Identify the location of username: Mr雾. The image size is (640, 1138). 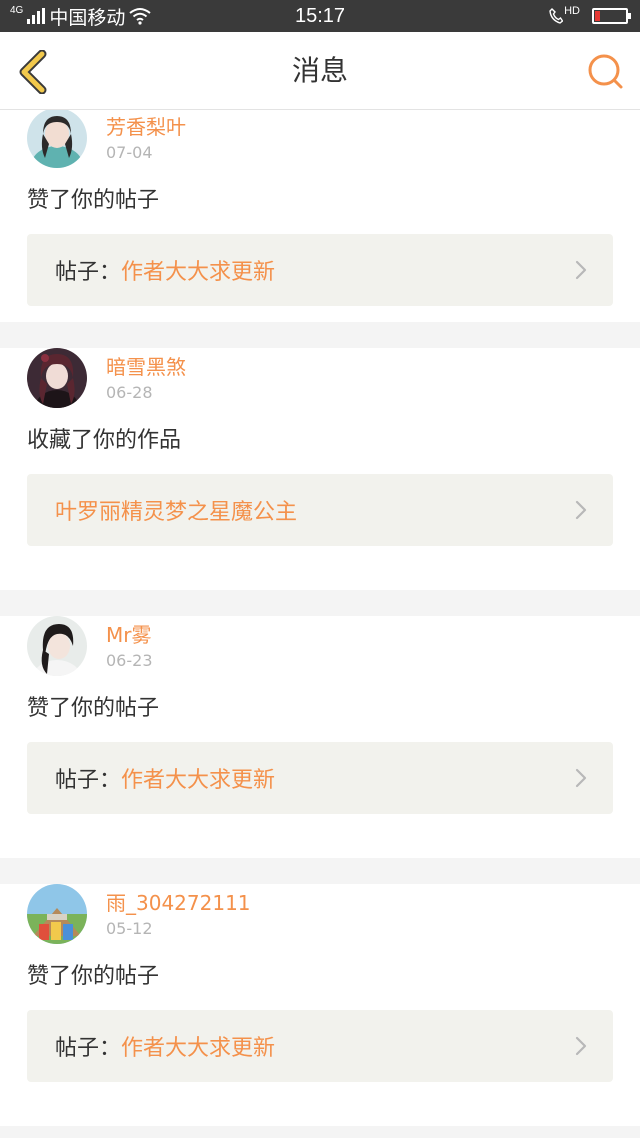
(129, 635).